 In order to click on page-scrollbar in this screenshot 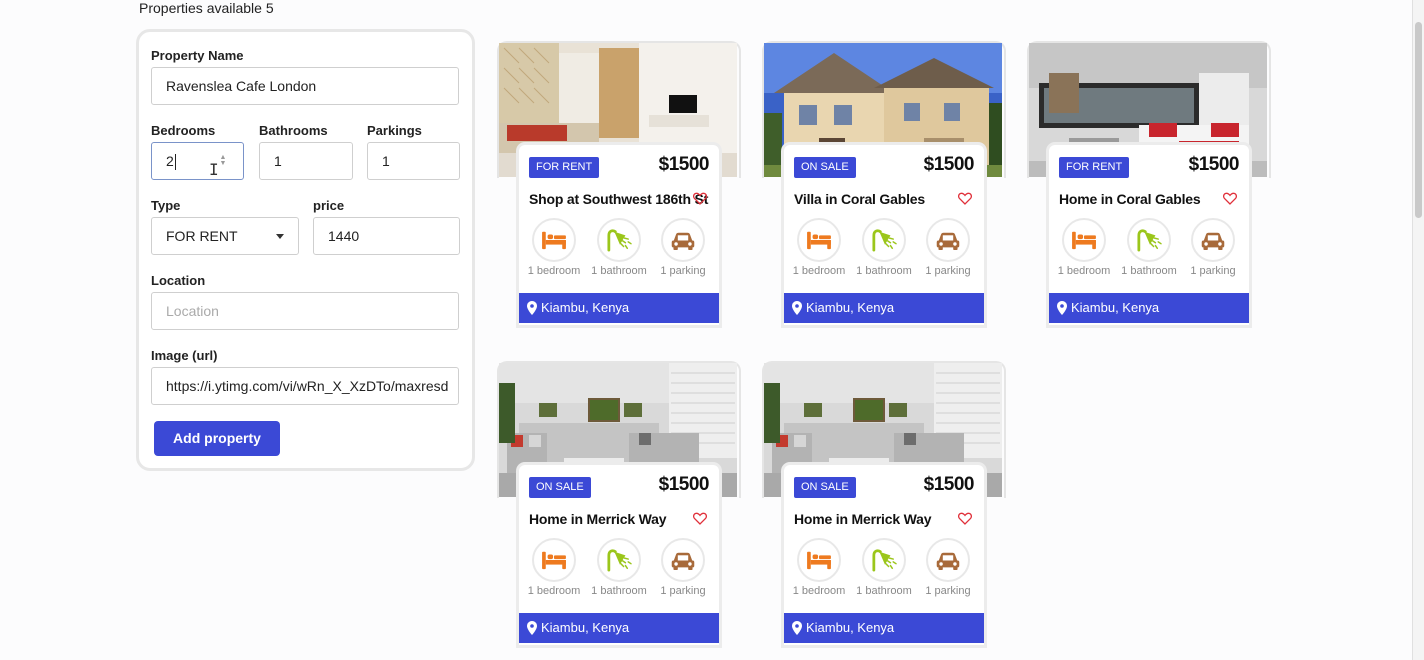, I will do `click(1418, 330)`.